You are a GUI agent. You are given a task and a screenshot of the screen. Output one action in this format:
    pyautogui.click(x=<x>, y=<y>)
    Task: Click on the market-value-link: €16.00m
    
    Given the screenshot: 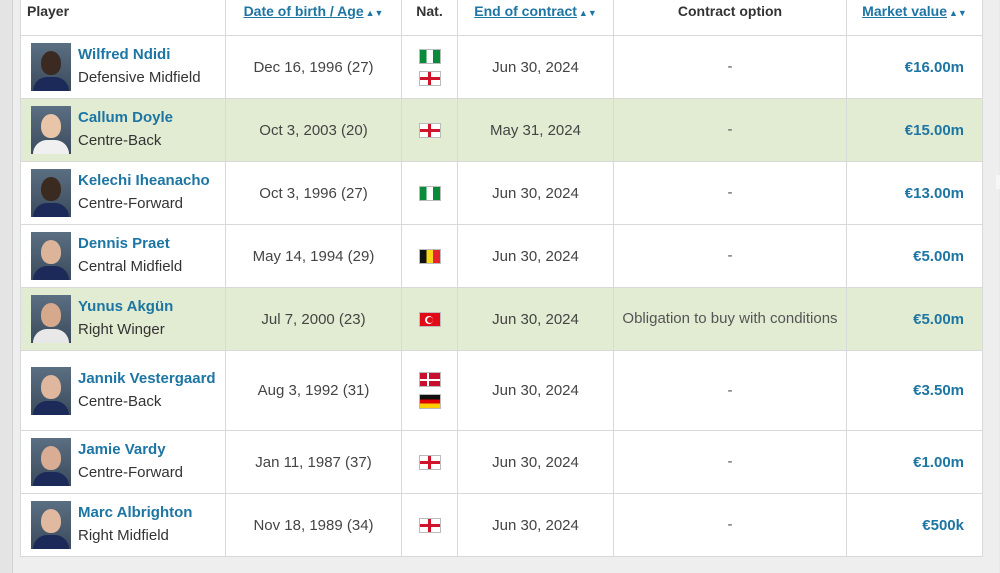 What is the action you would take?
    pyautogui.click(x=934, y=67)
    